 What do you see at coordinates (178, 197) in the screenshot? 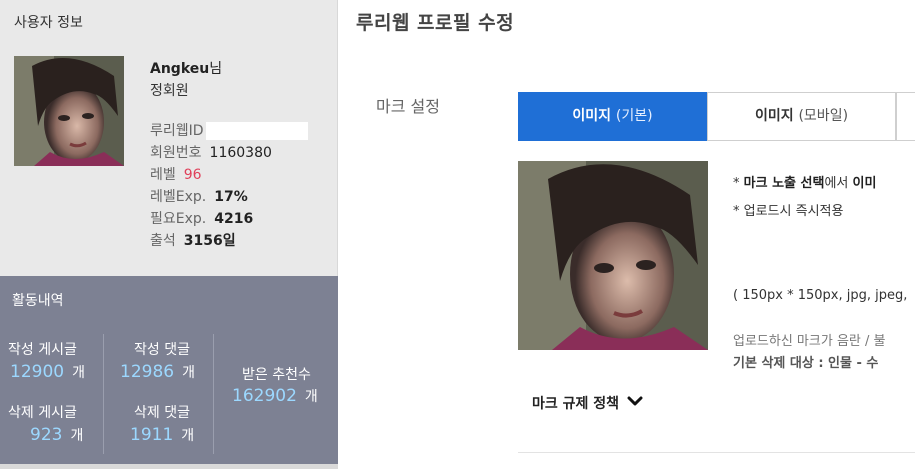
I see `level-exp-label: 레벨Exp.` at bounding box center [178, 197].